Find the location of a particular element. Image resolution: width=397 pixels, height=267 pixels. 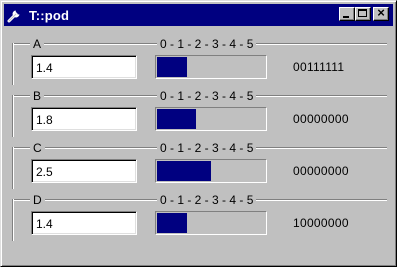

window-controls: × is located at coordinates (364, 13).